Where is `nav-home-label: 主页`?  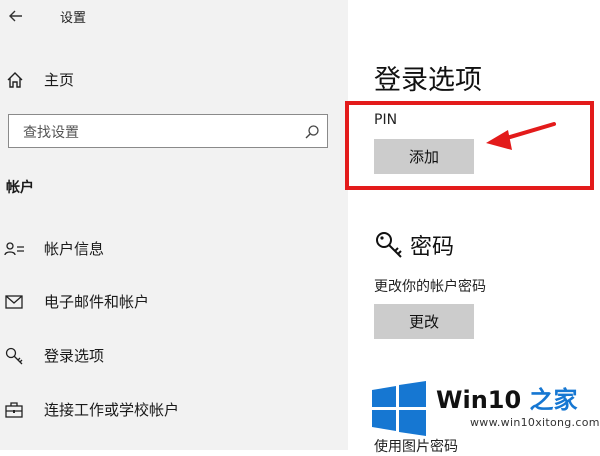
nav-home-label: 主页 is located at coordinates (59, 80).